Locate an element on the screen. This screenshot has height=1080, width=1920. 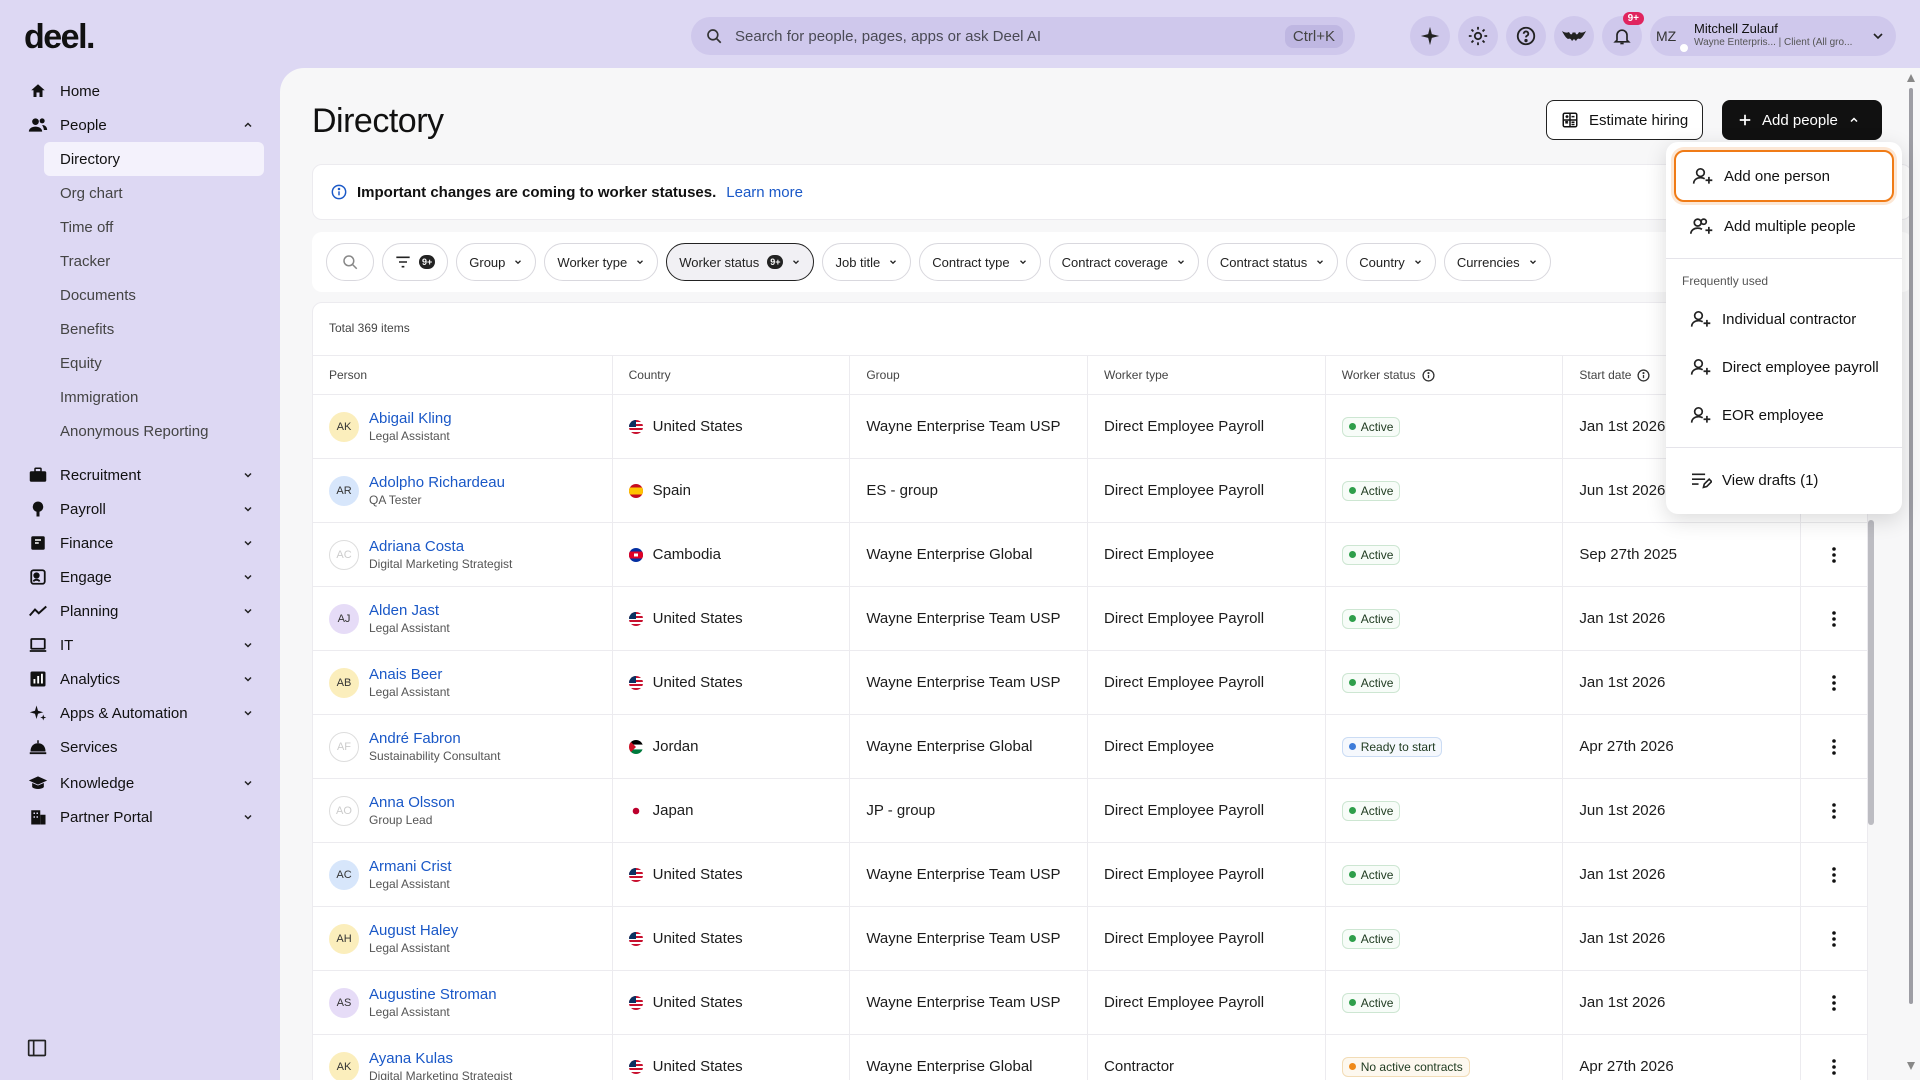
person-name-link: August Haley is located at coordinates (413, 931).